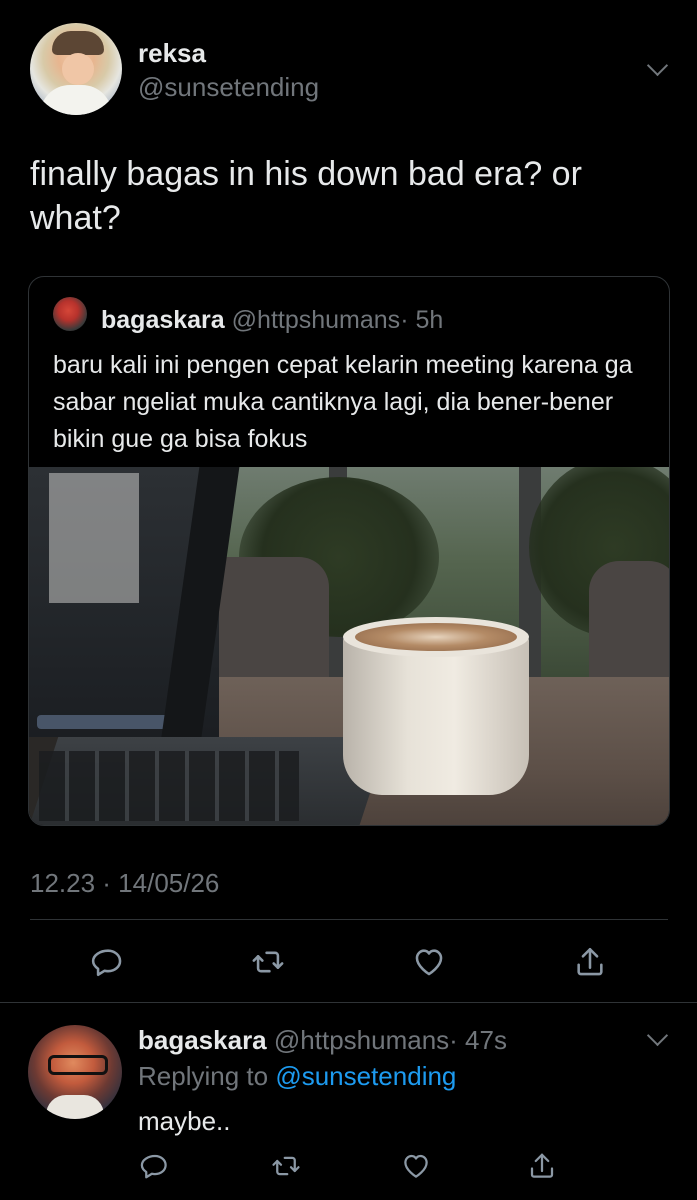  I want to click on tweet-timestamp: 12.23 · 14/05/26, so click(124, 883).